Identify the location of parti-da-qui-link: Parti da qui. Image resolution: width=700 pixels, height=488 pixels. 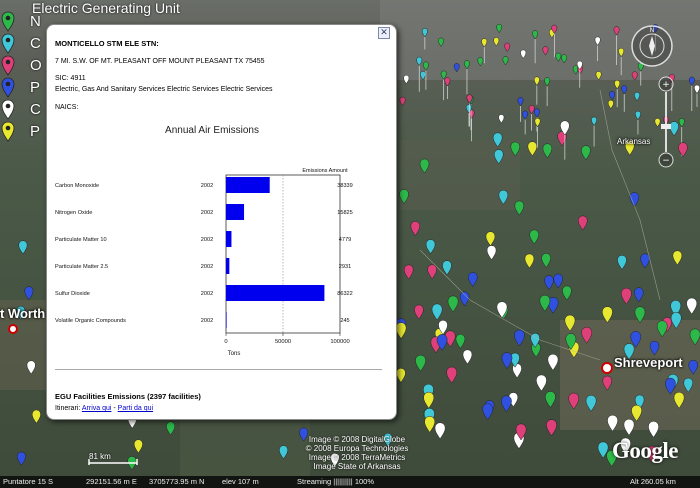
(135, 408).